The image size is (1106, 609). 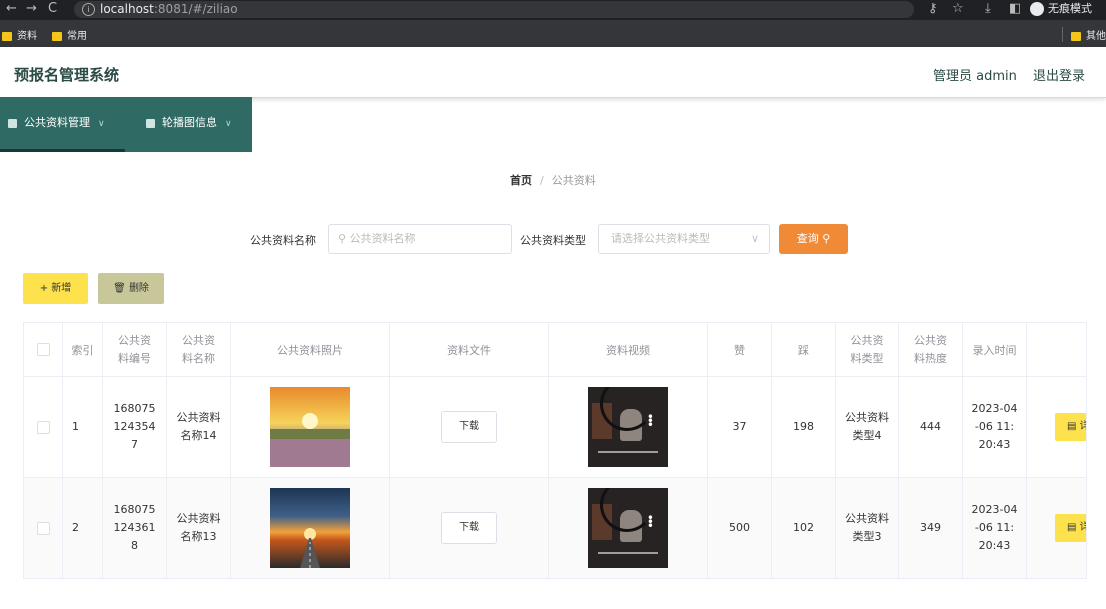 I want to click on active-nav-indicator, so click(x=62, y=150).